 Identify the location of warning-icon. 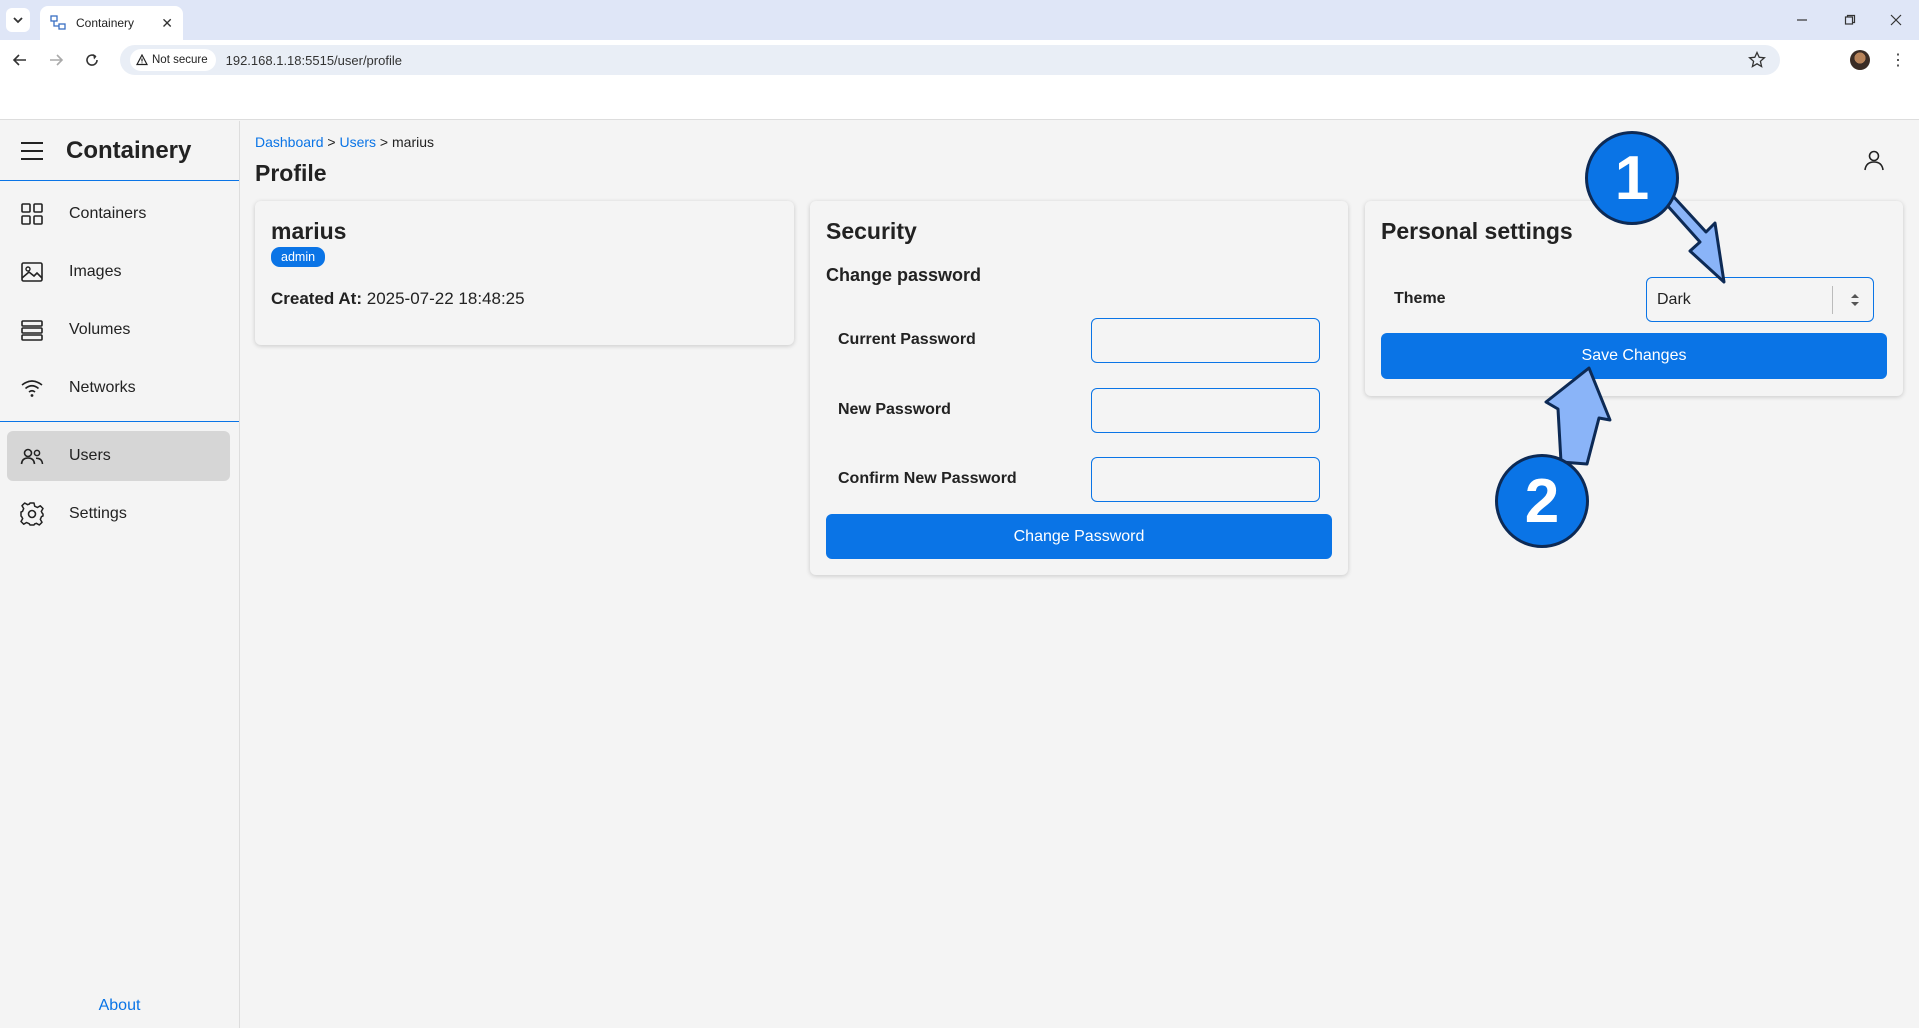
(142, 60).